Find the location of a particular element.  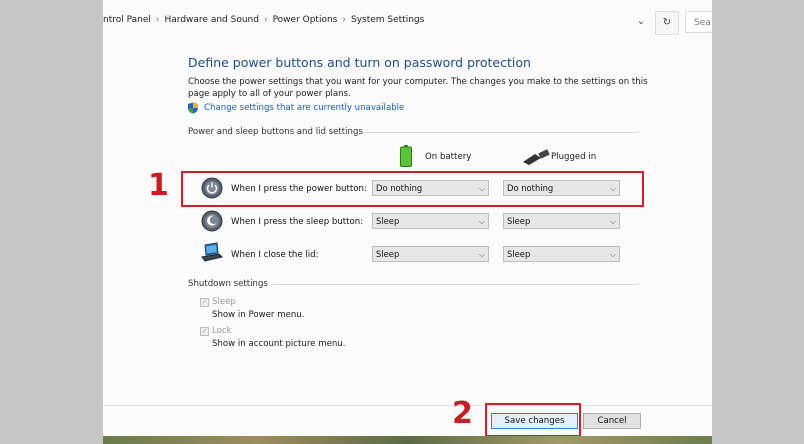

step-number-1: 1 is located at coordinates (158, 185).